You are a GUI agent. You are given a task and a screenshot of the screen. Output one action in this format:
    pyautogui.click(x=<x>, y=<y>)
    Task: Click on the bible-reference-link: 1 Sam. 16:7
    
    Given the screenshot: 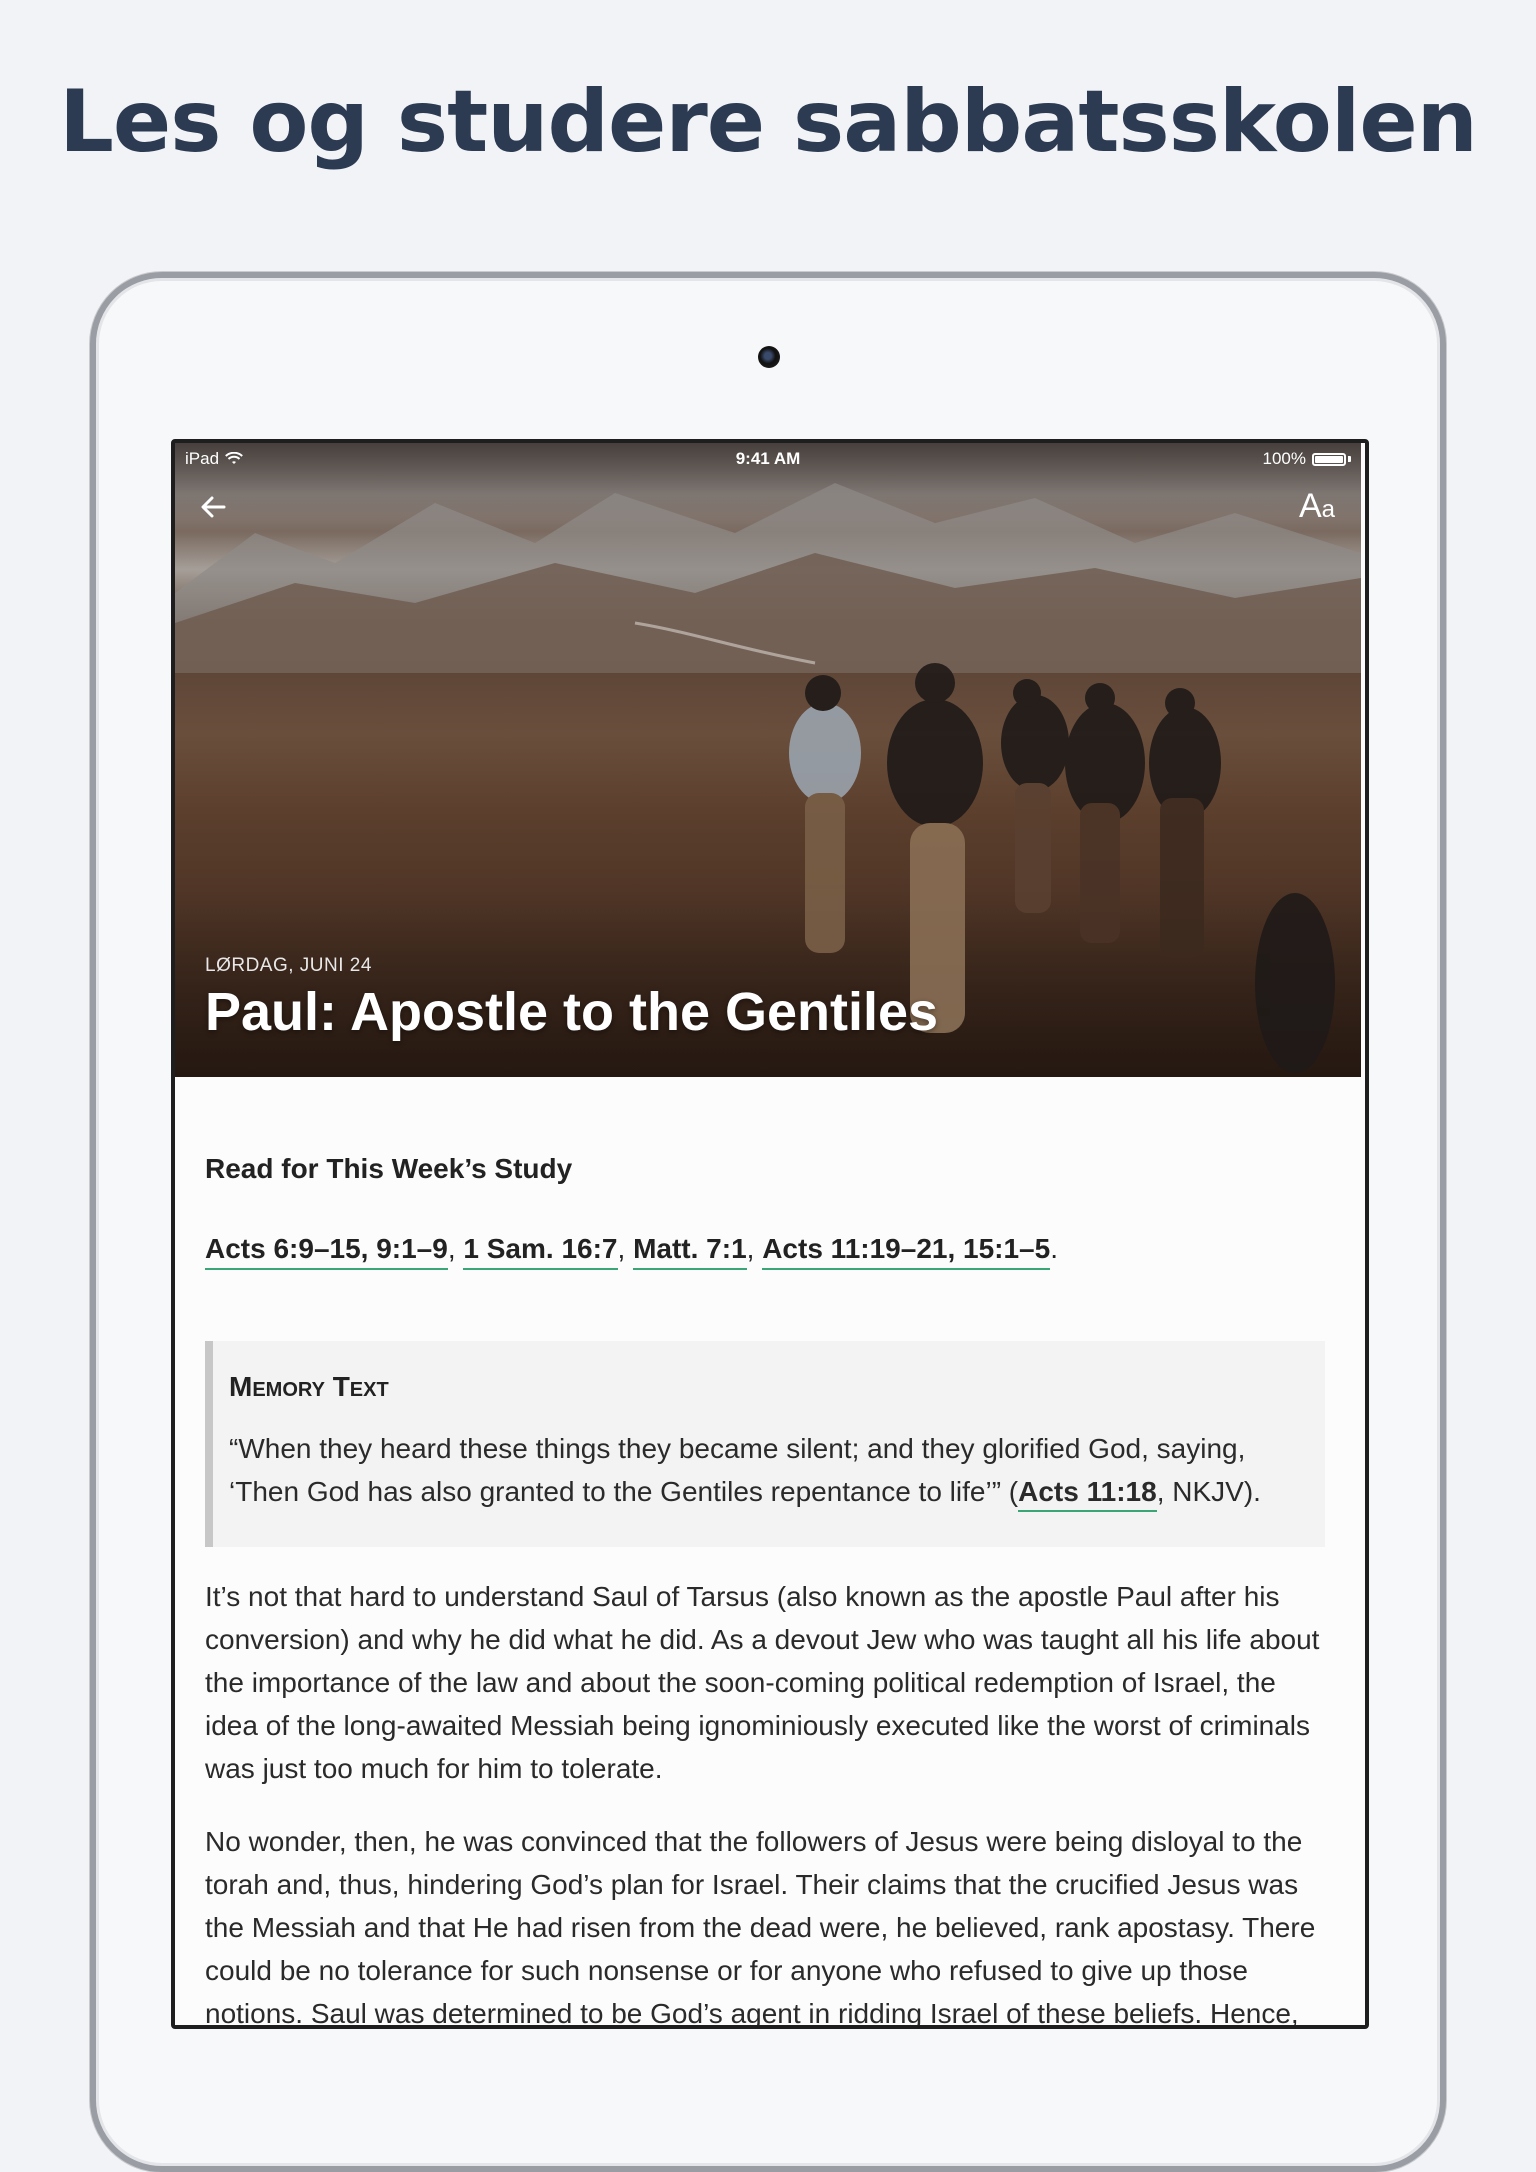 What is the action you would take?
    pyautogui.click(x=540, y=1251)
    